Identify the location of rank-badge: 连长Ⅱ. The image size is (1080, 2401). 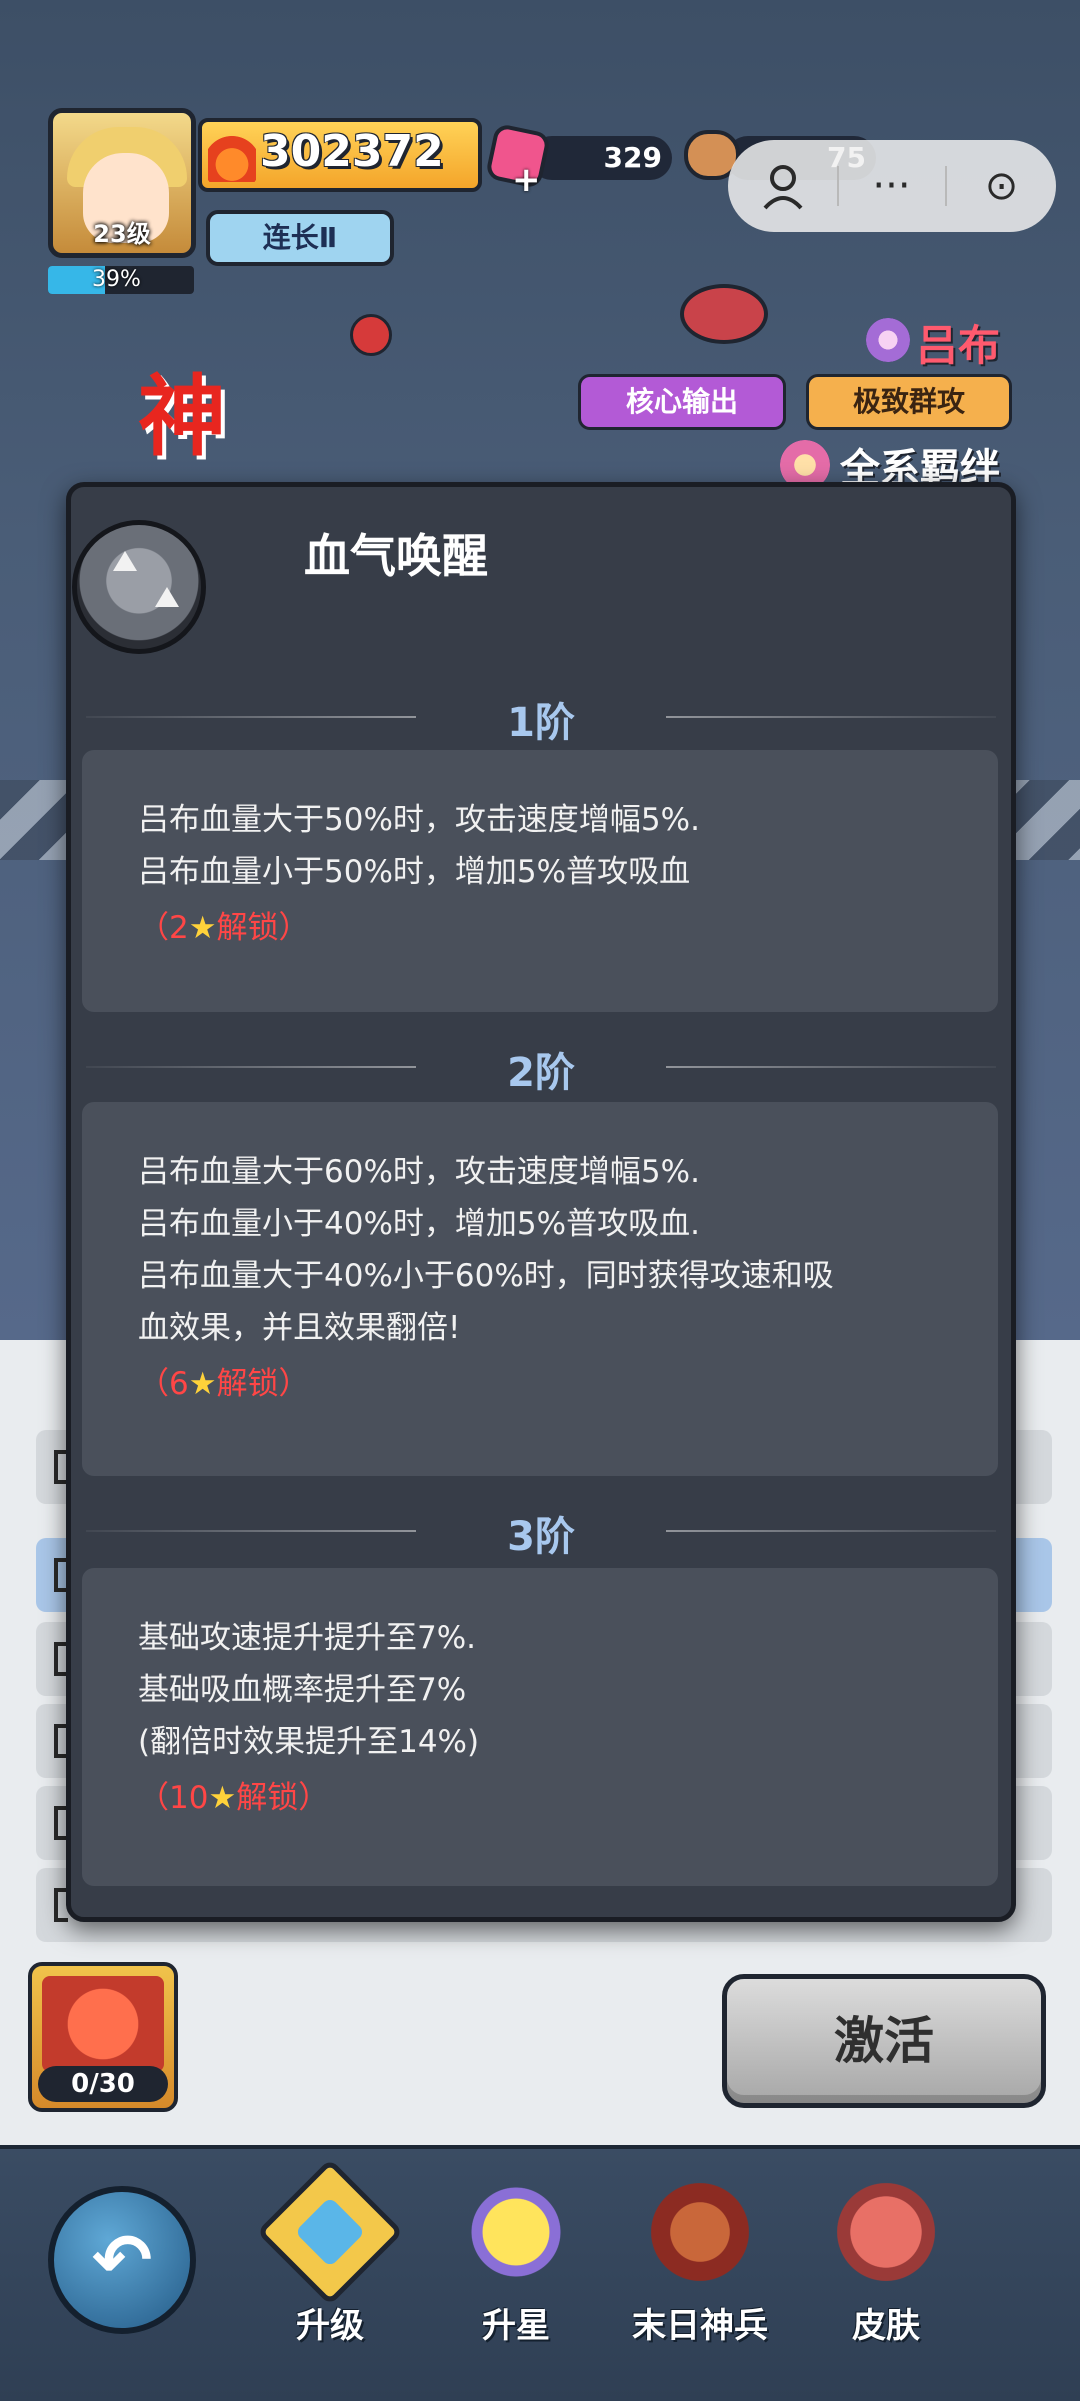
(300, 238).